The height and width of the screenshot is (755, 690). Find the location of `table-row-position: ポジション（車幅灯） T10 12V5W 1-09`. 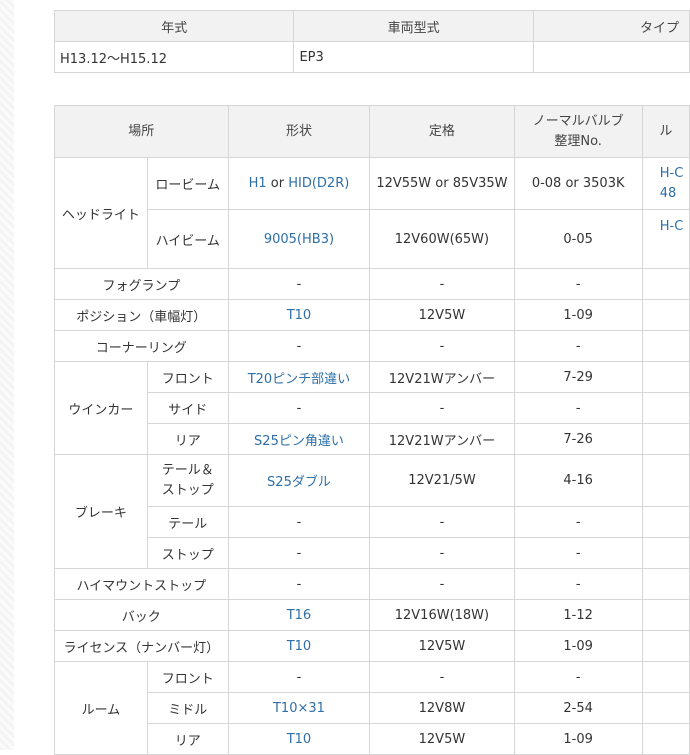

table-row-position: ポジション（車幅灯） T10 12V5W 1-09 is located at coordinates (372, 315).